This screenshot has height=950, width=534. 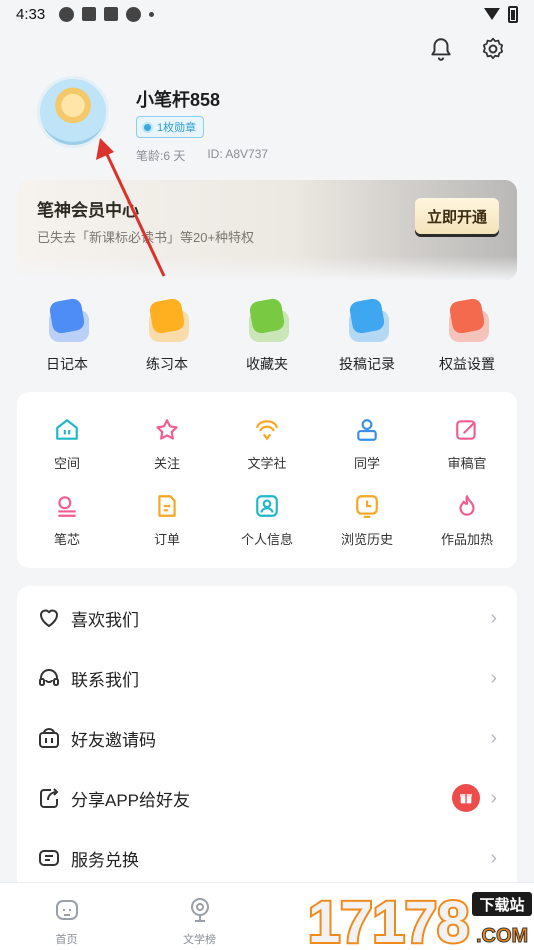 What do you see at coordinates (67, 506) in the screenshot?
I see `pen-refill-icon` at bounding box center [67, 506].